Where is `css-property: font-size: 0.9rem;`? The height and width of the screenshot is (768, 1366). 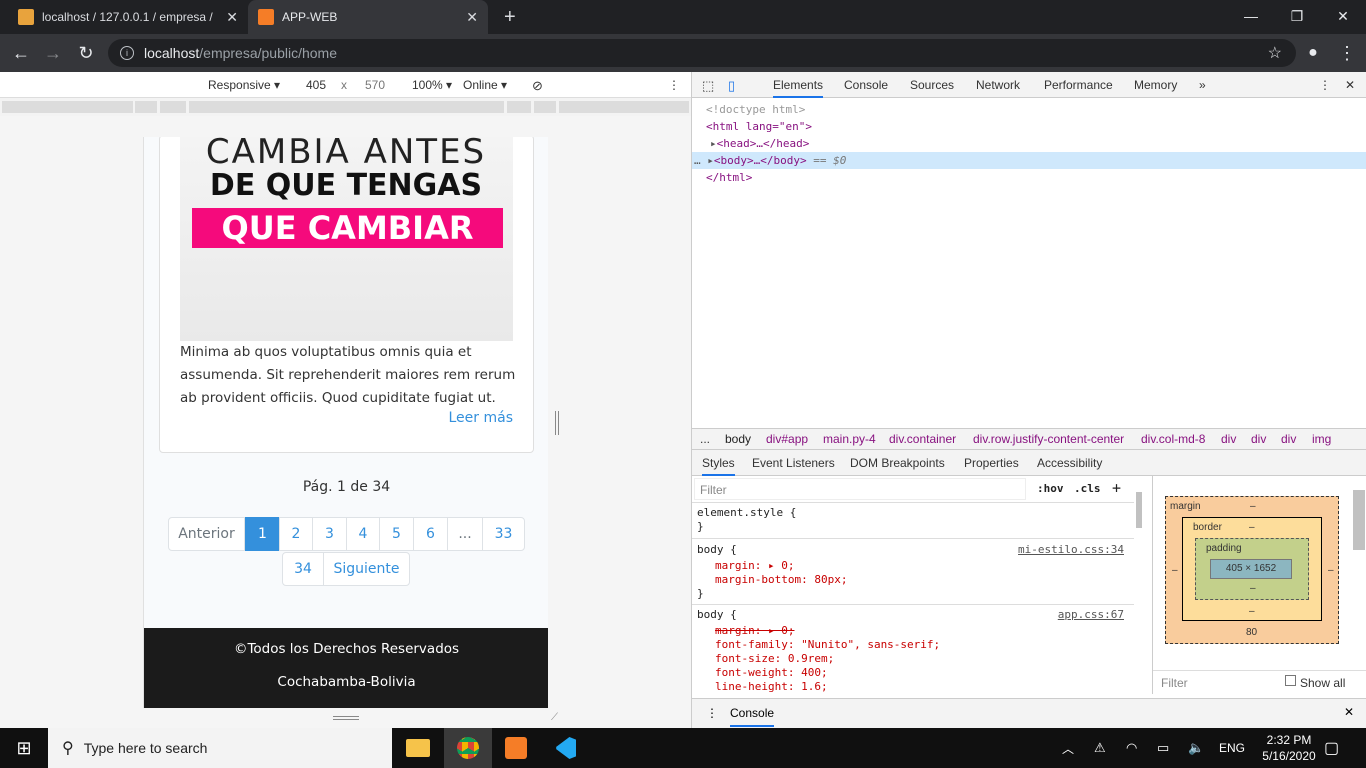 css-property: font-size: 0.9rem; is located at coordinates (774, 659).